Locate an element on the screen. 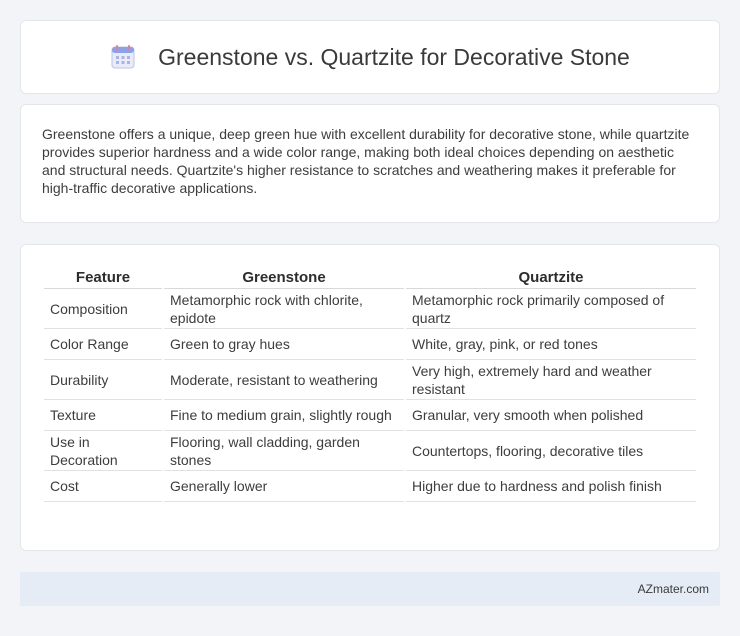 This screenshot has width=740, height=636. row-quartzite: Higher due to hardness and polish finish is located at coordinates (551, 486).